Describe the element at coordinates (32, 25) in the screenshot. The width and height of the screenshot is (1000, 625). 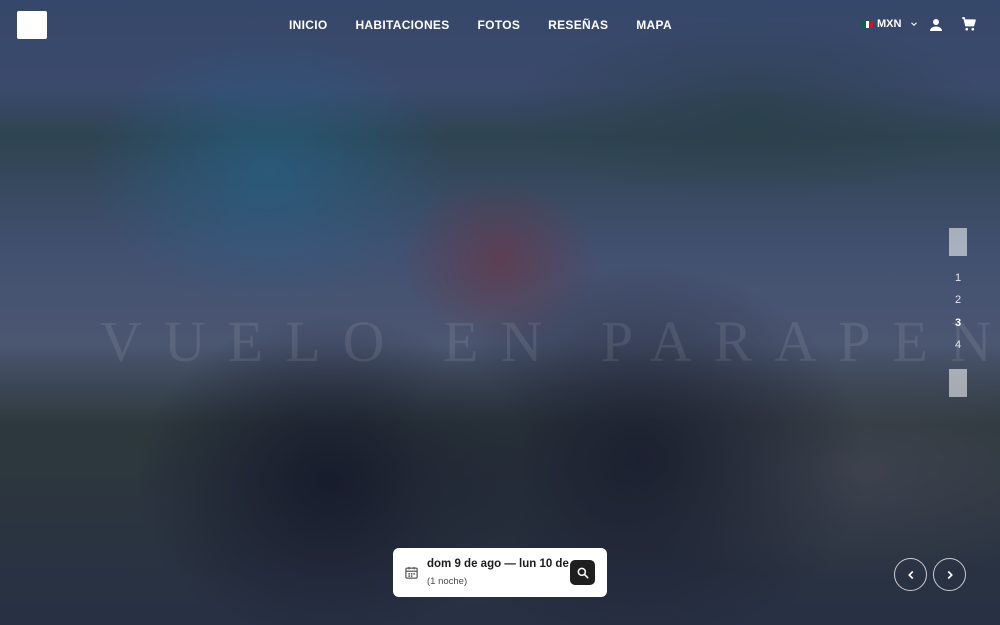
I see `site-logo` at that location.